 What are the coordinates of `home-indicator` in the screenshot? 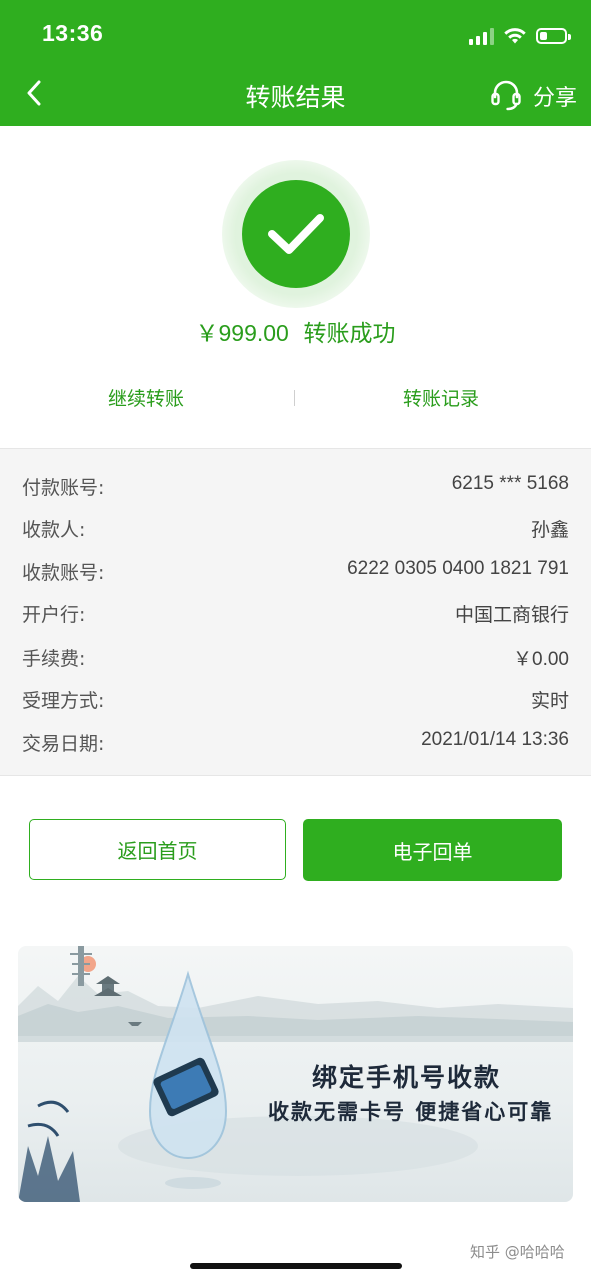 It's located at (296, 1266).